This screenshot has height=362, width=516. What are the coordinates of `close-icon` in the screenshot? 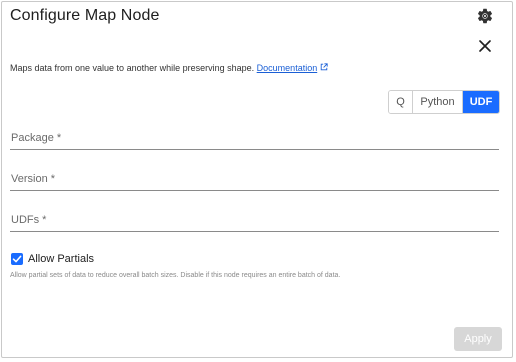 It's located at (485, 46).